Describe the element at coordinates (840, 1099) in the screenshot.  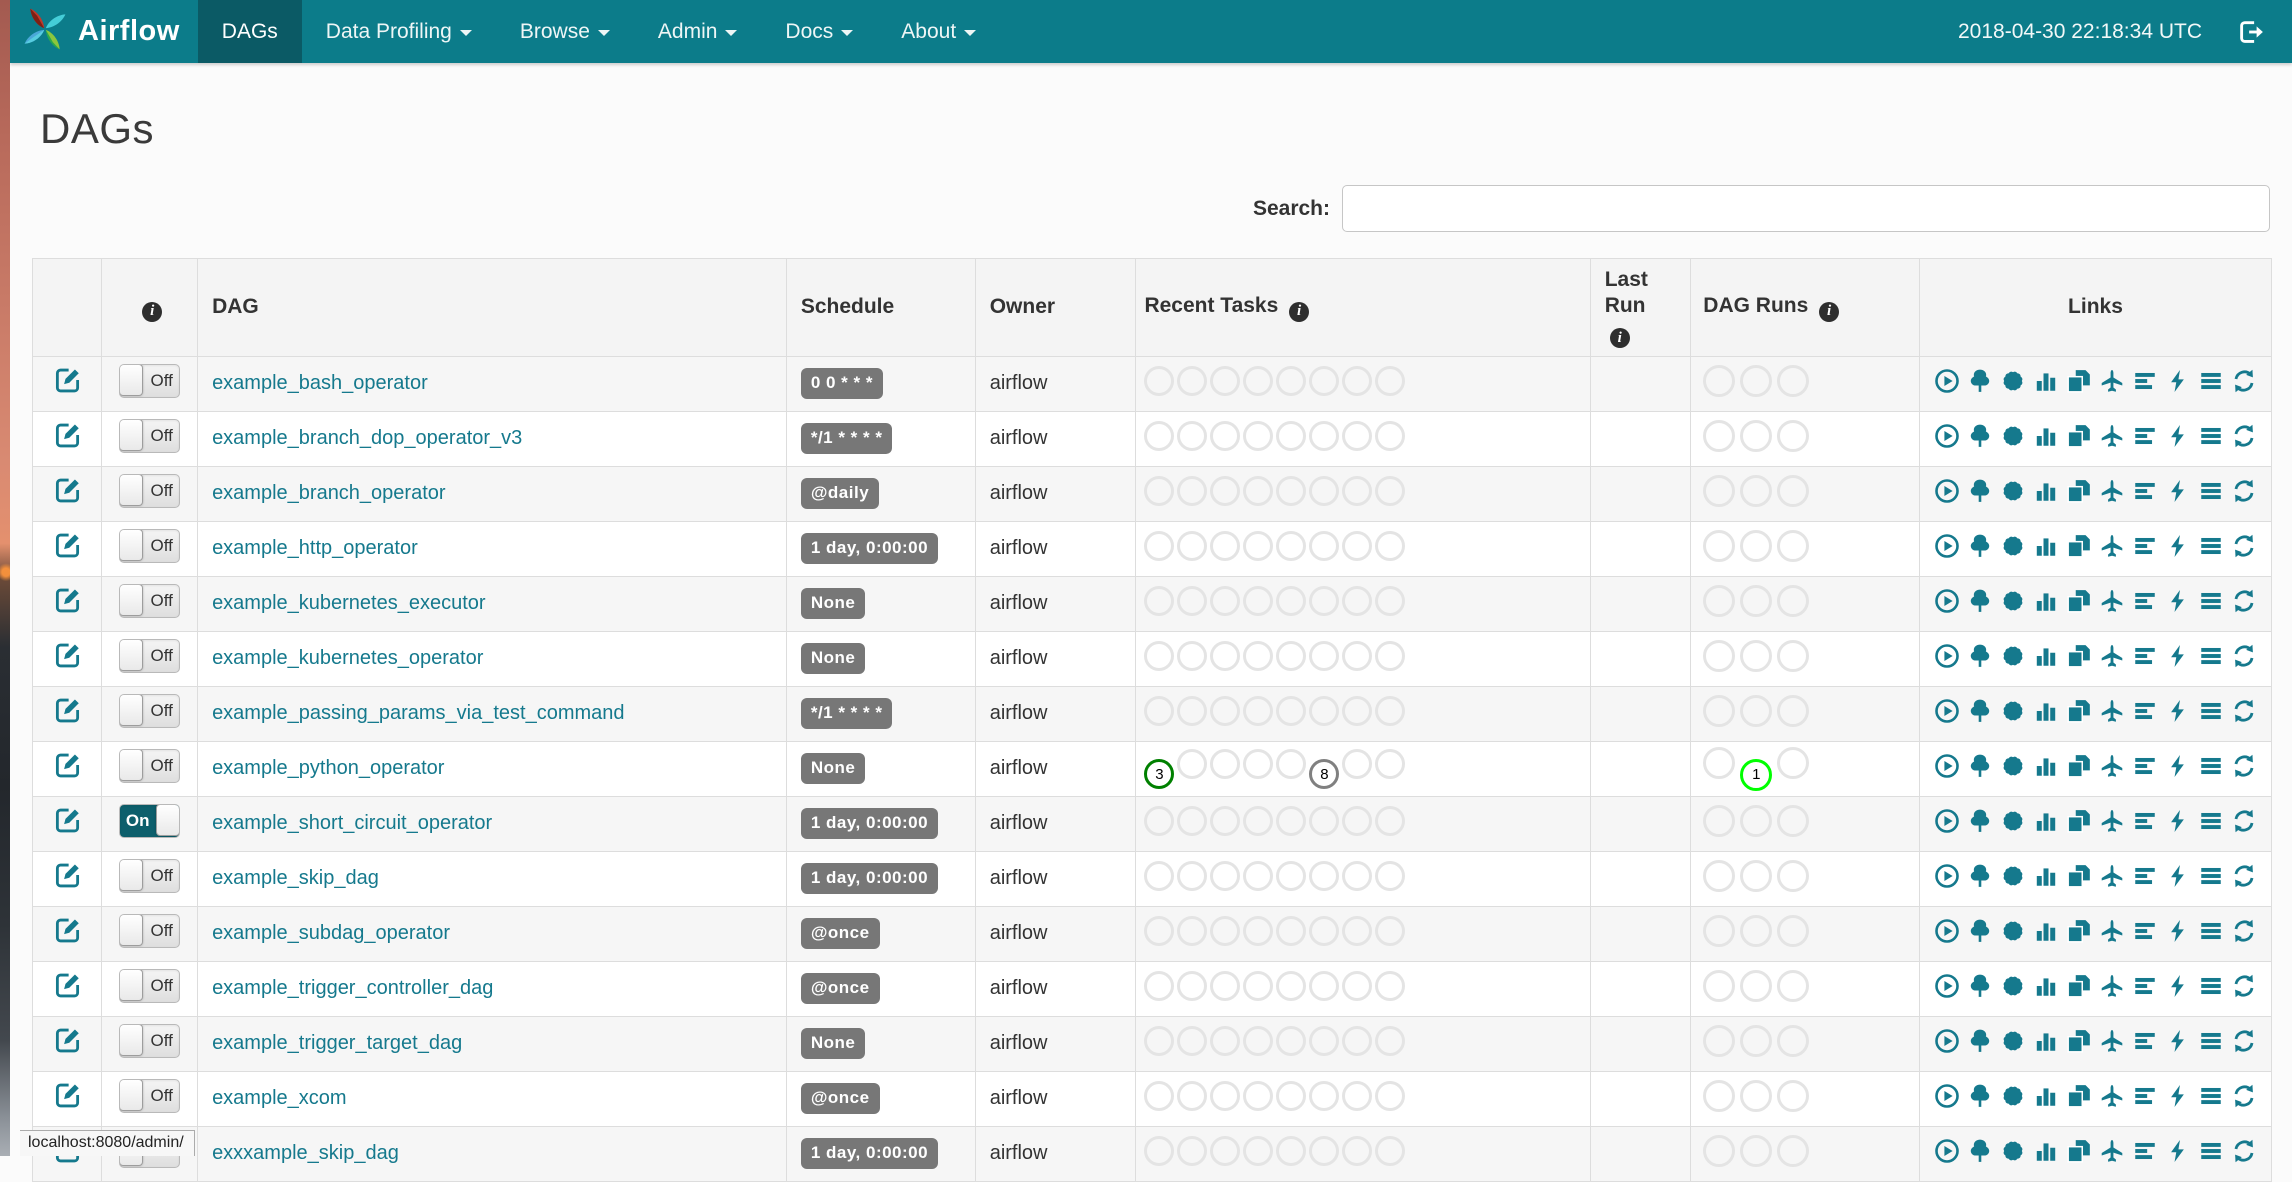
I see `schedule-badge: @once` at that location.